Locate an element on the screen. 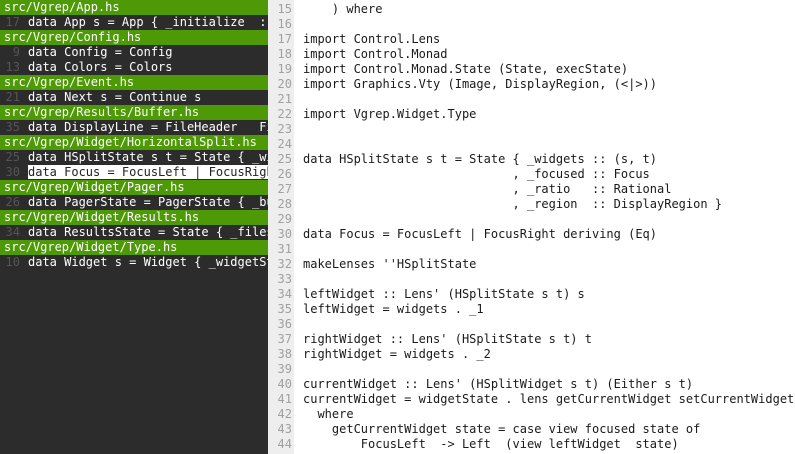  result-line-number: 34 is located at coordinates (12, 232).